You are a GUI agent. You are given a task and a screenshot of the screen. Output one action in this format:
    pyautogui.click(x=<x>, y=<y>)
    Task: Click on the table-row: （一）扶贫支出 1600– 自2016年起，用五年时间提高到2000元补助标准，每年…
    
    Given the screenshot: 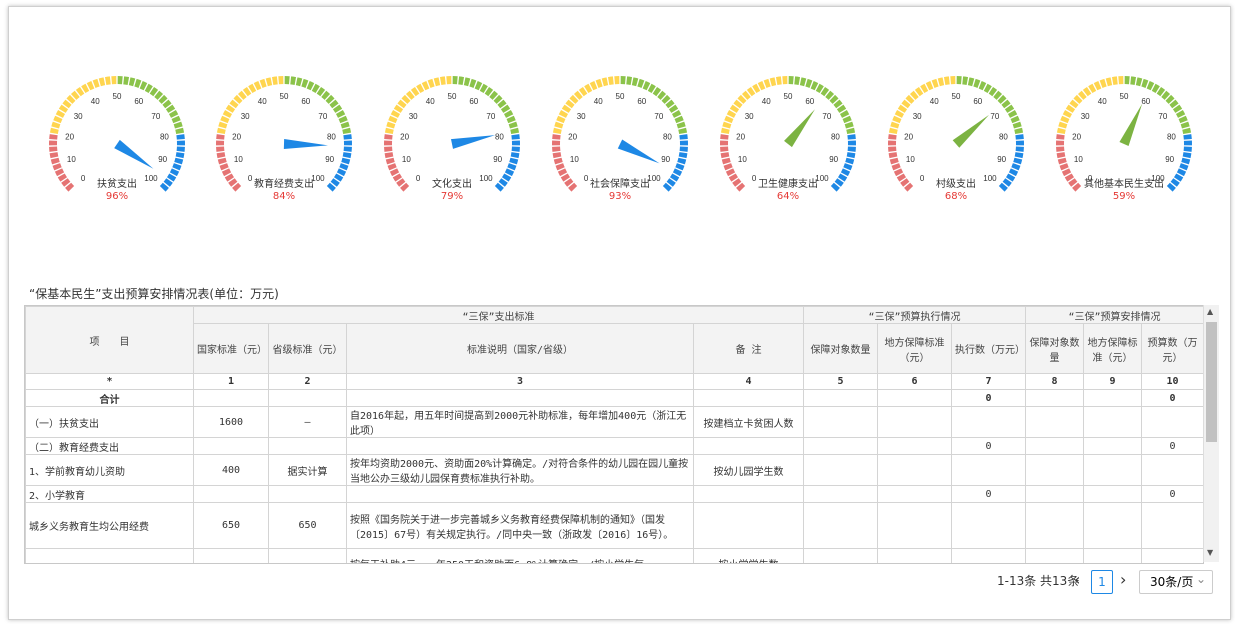 What is the action you would take?
    pyautogui.click(x=614, y=422)
    